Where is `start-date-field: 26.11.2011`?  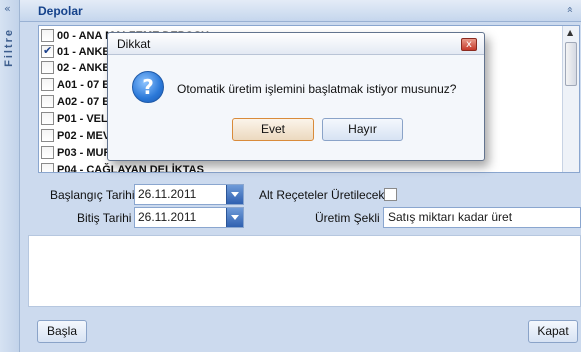 start-date-field: 26.11.2011 is located at coordinates (189, 194).